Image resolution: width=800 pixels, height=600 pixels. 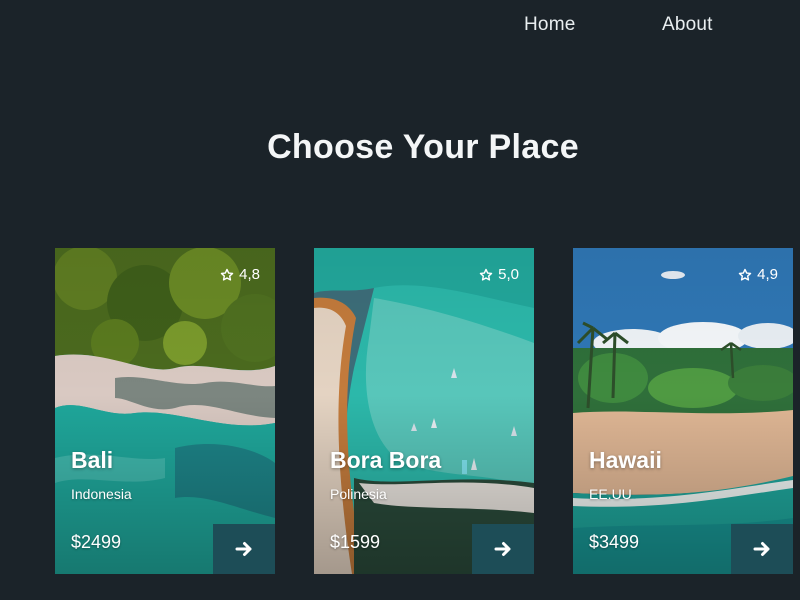 I want to click on rating-value: 4,9, so click(x=767, y=274).